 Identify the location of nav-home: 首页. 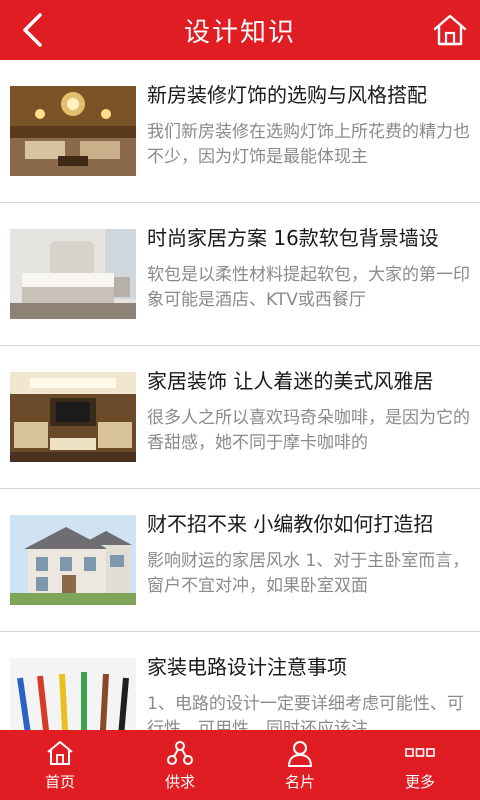
(60, 765).